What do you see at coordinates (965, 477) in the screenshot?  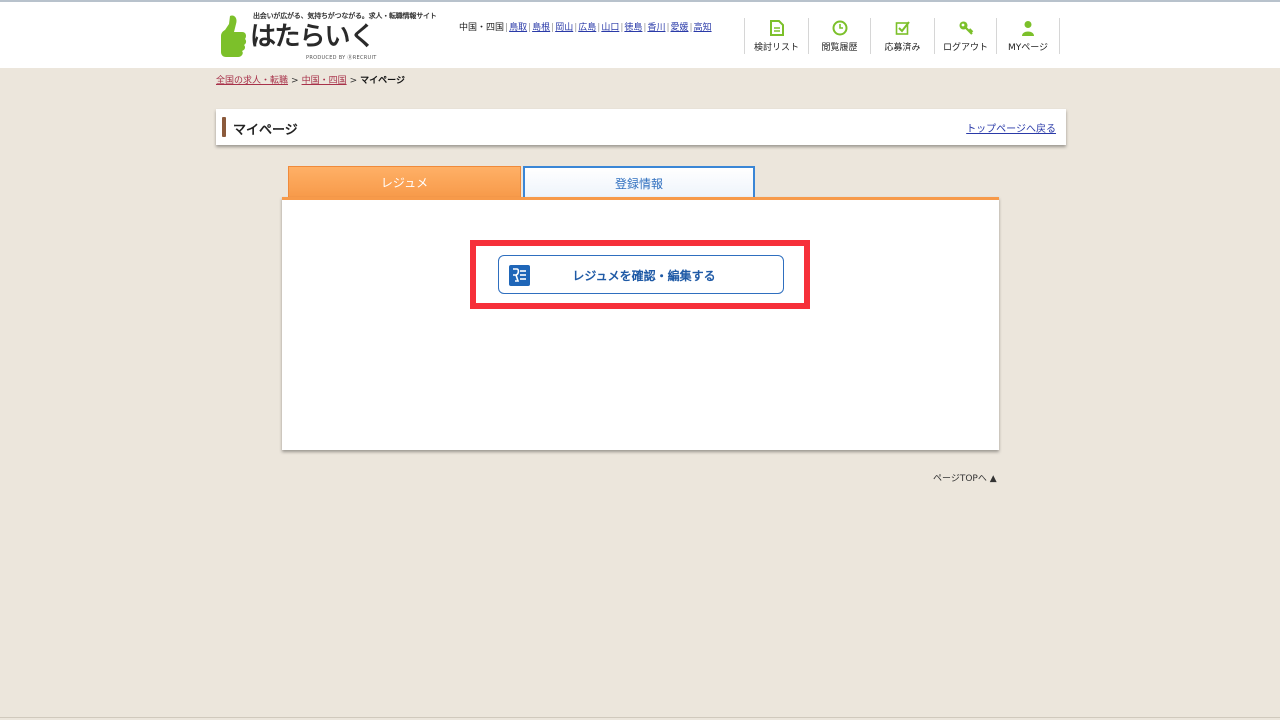 I see `page-top-link: ページTOPへ ▲` at bounding box center [965, 477].